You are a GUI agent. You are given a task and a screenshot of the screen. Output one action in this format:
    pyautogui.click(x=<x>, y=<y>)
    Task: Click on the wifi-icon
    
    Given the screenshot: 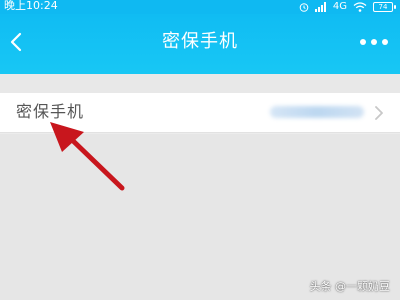 What is the action you would take?
    pyautogui.click(x=360, y=7)
    